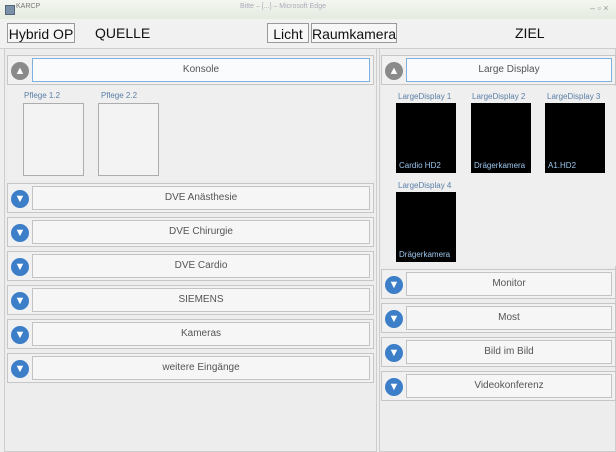 The height and width of the screenshot is (452, 616). I want to click on large-display-2: Drägerkamera, so click(501, 138).